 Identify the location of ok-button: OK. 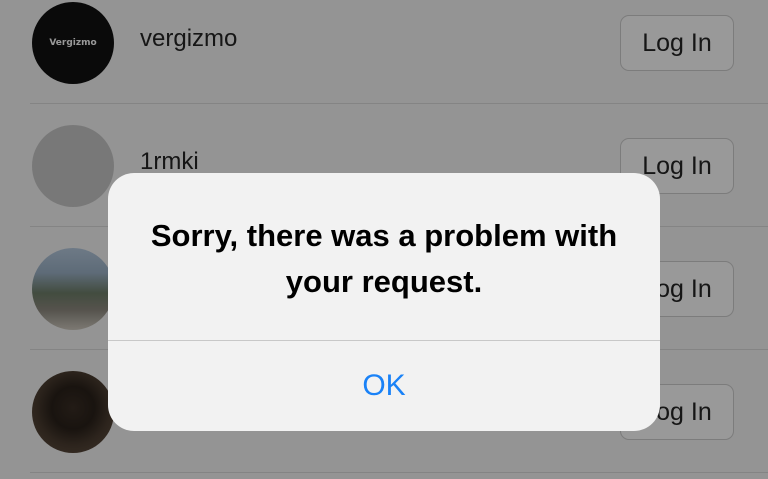
(384, 386).